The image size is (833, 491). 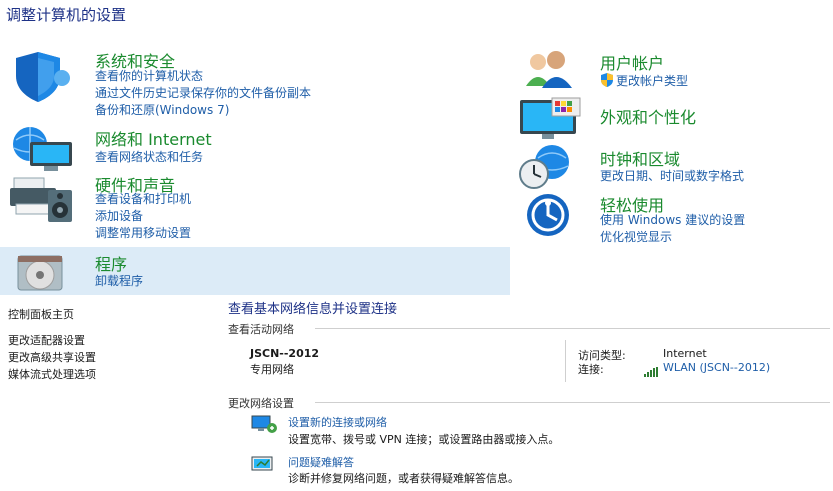 I want to click on link-uninstall-program: 卸载程序, so click(x=119, y=280).